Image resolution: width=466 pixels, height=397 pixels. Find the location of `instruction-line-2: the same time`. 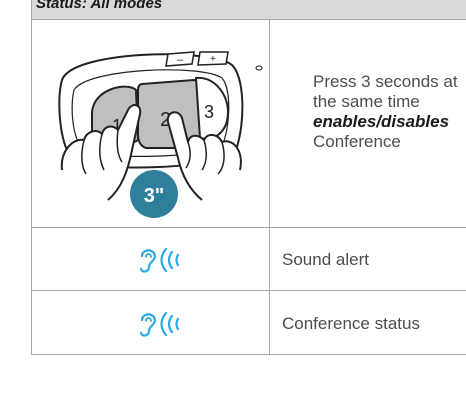

instruction-line-2: the same time is located at coordinates (366, 101).